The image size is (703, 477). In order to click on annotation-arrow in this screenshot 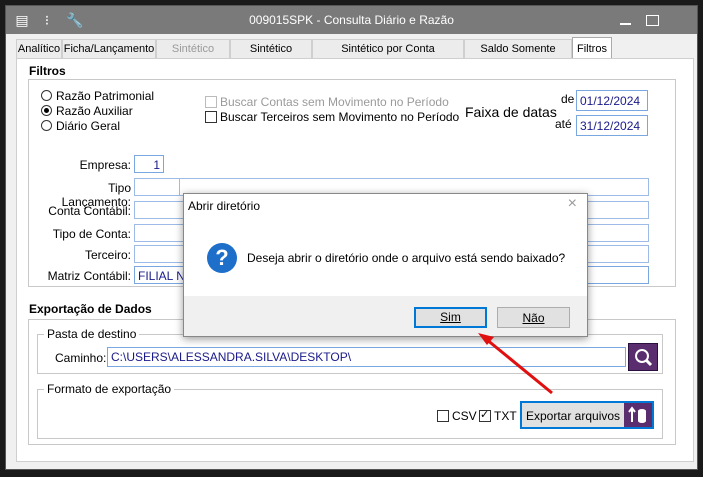, I will do `click(515, 364)`.